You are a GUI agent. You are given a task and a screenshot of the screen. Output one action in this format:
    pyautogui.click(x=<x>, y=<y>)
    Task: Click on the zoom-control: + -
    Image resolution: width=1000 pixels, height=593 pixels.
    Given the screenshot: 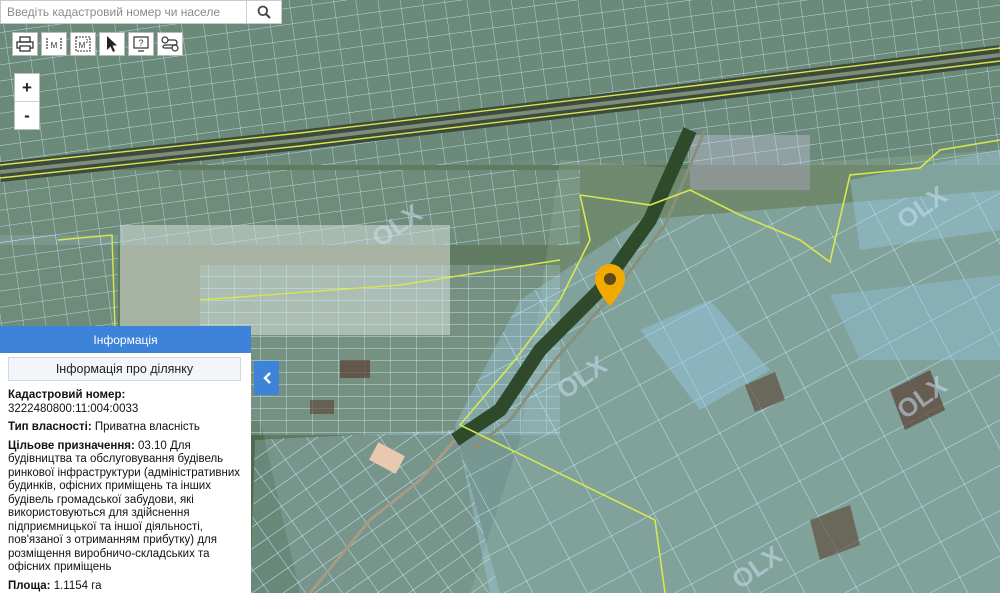 What is the action you would take?
    pyautogui.click(x=27, y=101)
    